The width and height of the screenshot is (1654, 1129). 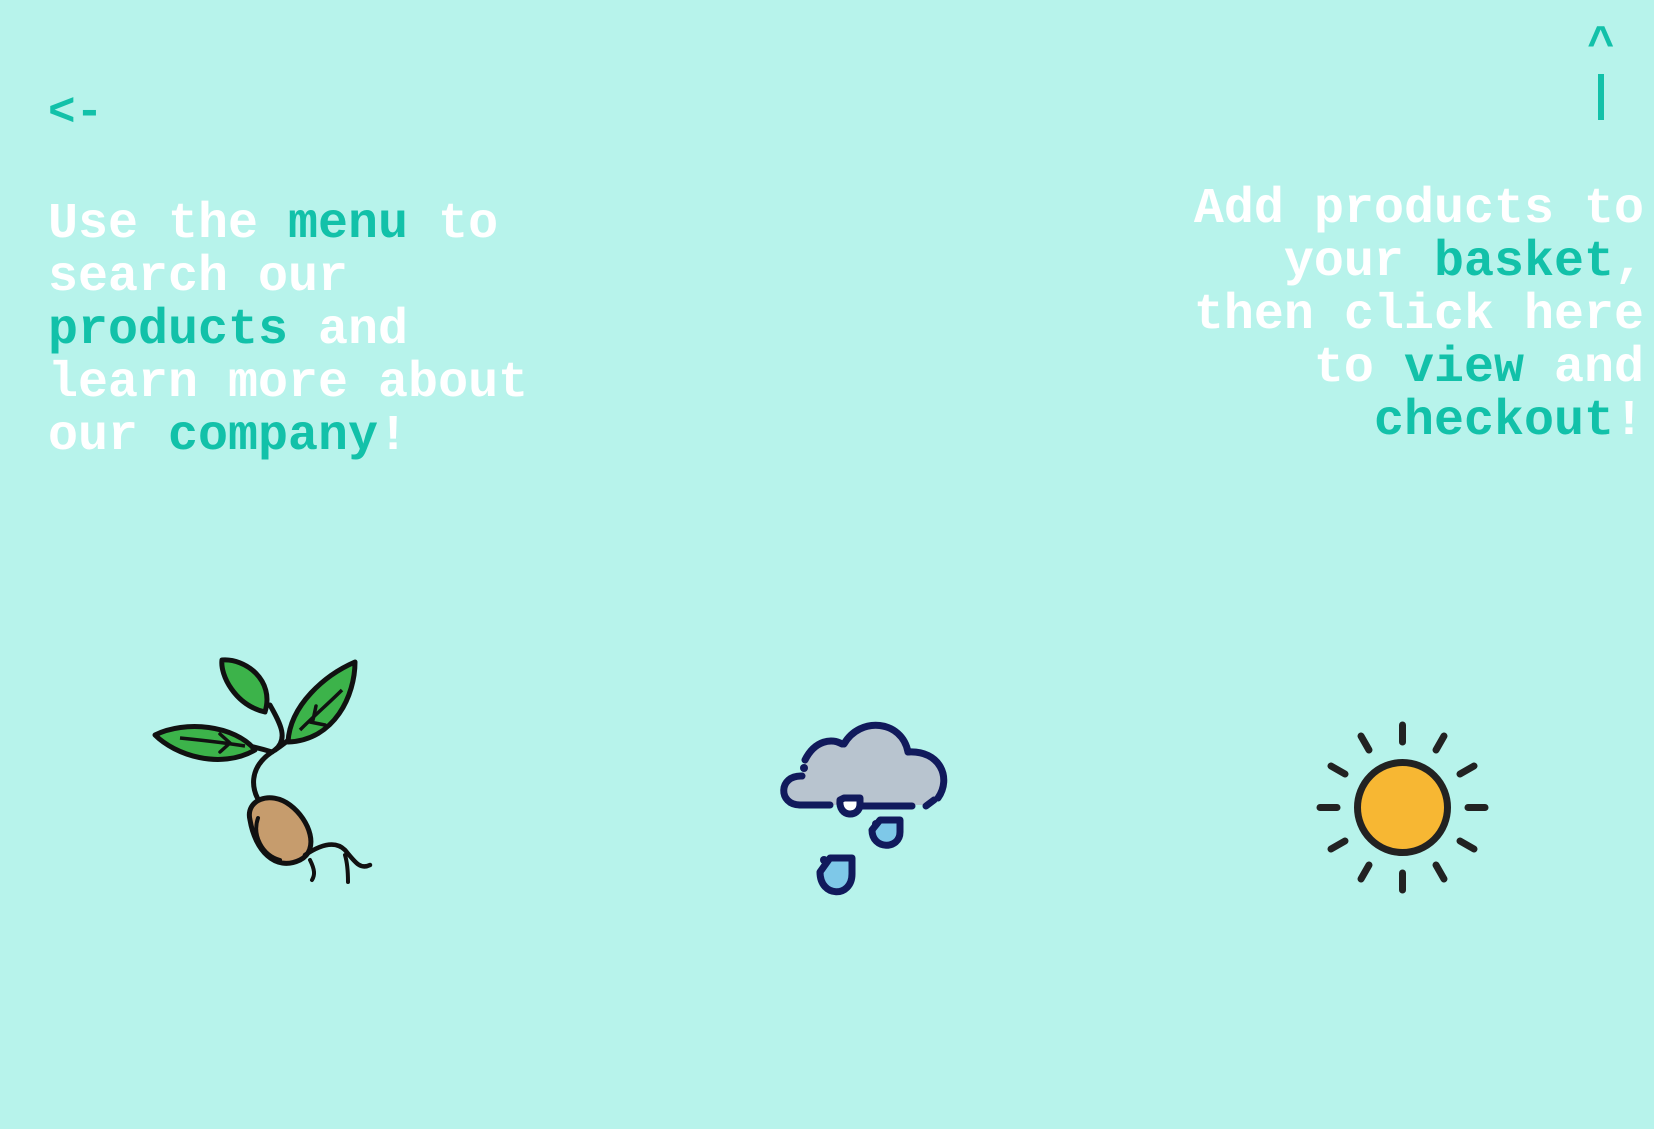 What do you see at coordinates (198, 277) in the screenshot?
I see `menu-hint-line-2: search our` at bounding box center [198, 277].